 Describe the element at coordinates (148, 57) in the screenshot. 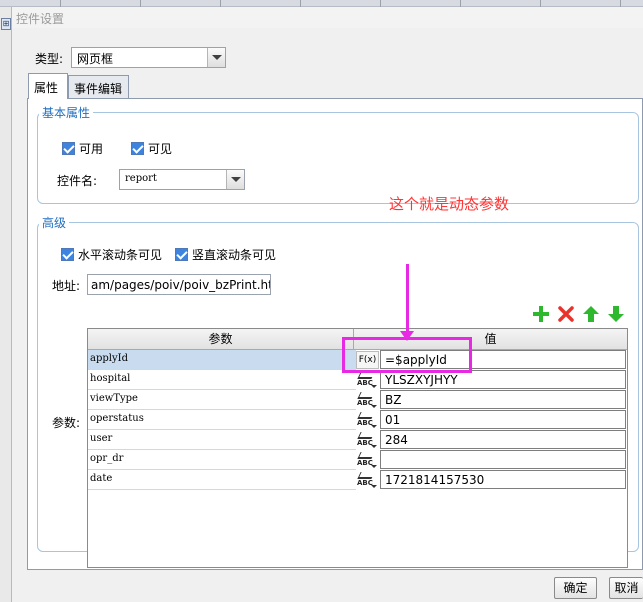

I see `type-select: 网页框` at that location.